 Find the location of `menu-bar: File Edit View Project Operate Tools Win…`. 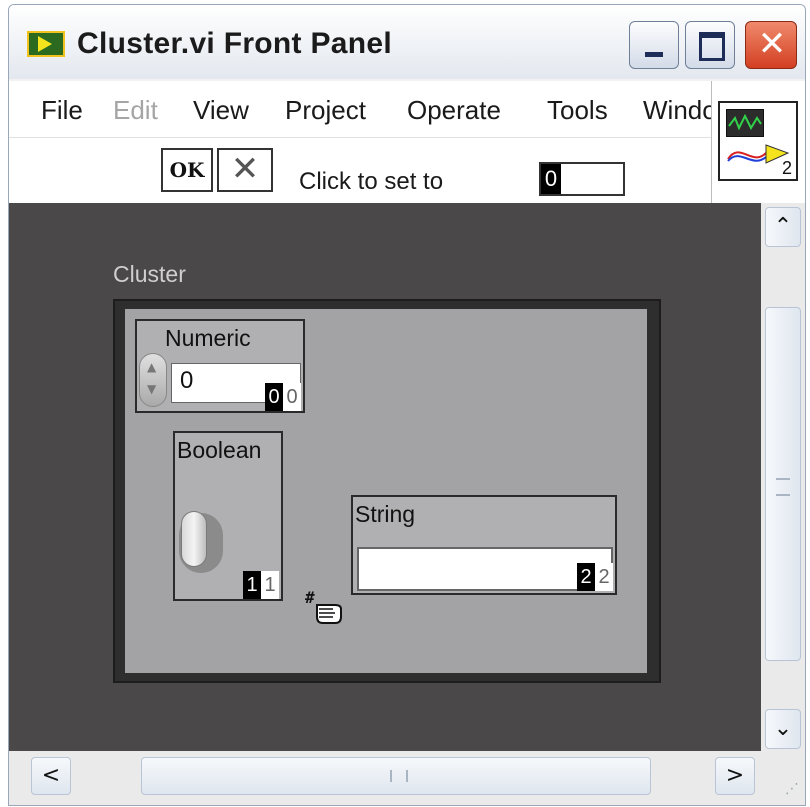

menu-bar: File Edit View Project Operate Tools Win… is located at coordinates (360, 109).